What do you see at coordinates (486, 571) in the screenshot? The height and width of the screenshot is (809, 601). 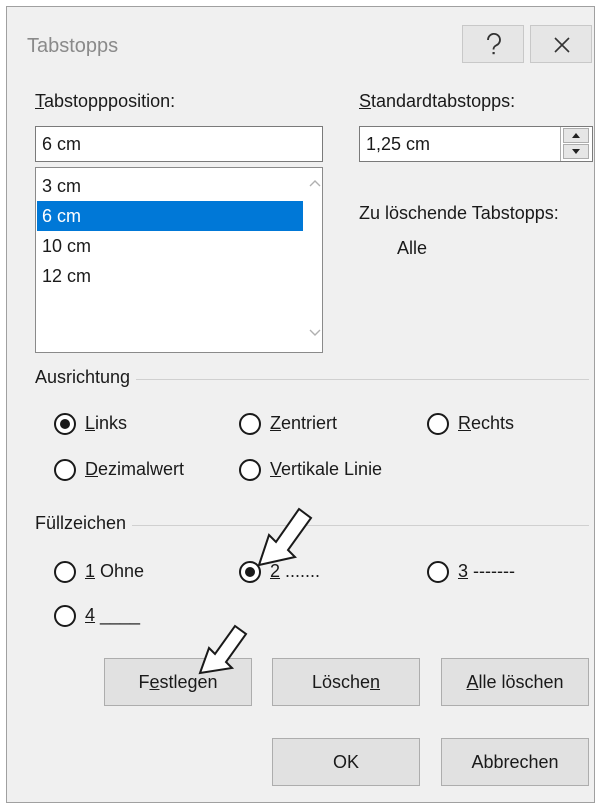 I see `leader-dashes-label: 3 -------` at bounding box center [486, 571].